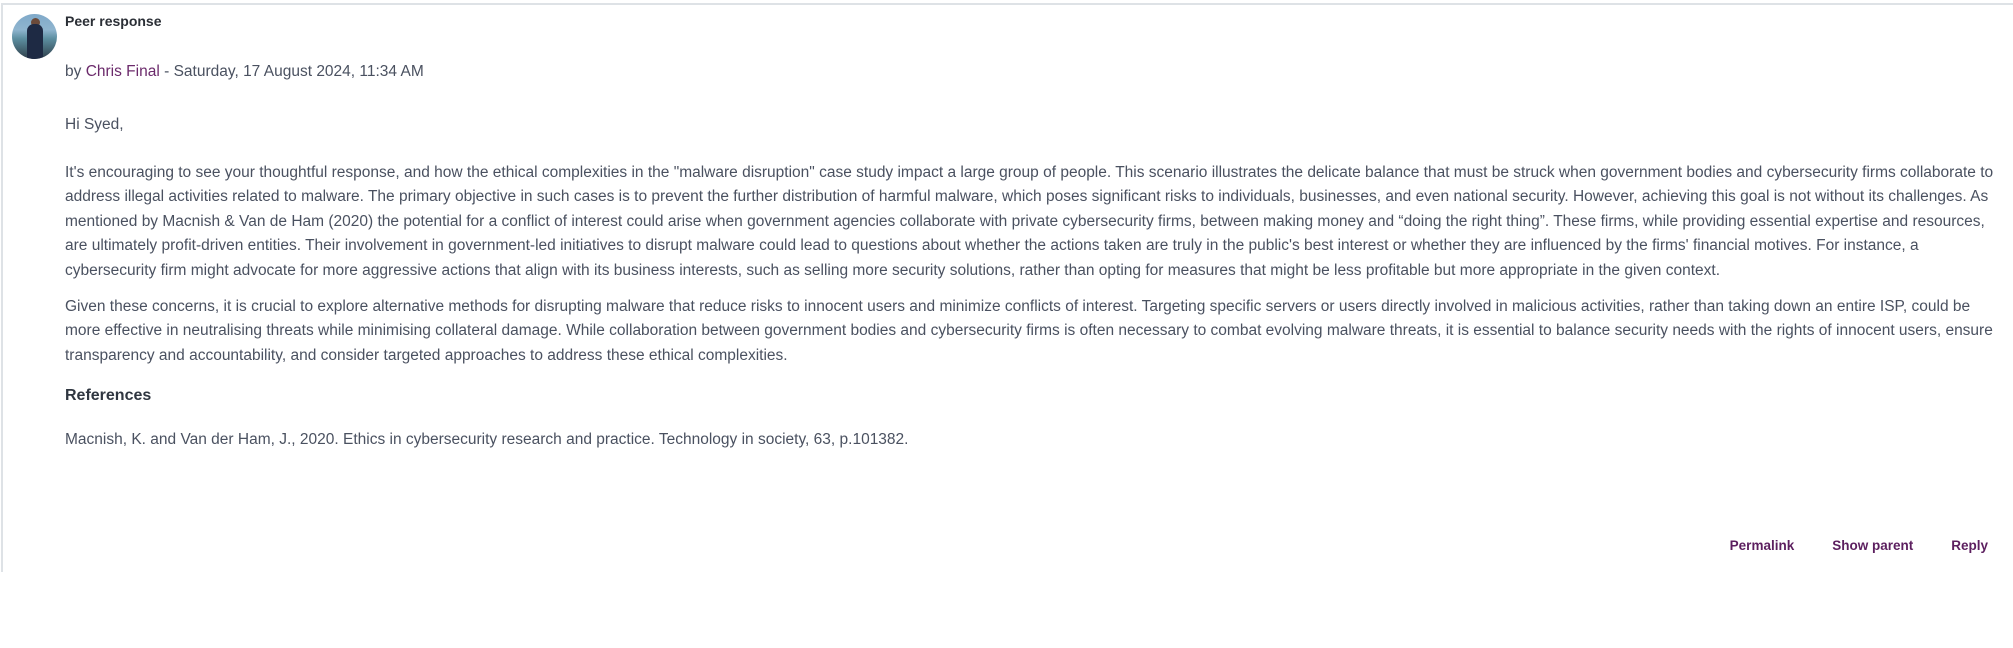 This screenshot has width=2013, height=648. Describe the element at coordinates (123, 71) in the screenshot. I see `author-link: Chris Final` at that location.